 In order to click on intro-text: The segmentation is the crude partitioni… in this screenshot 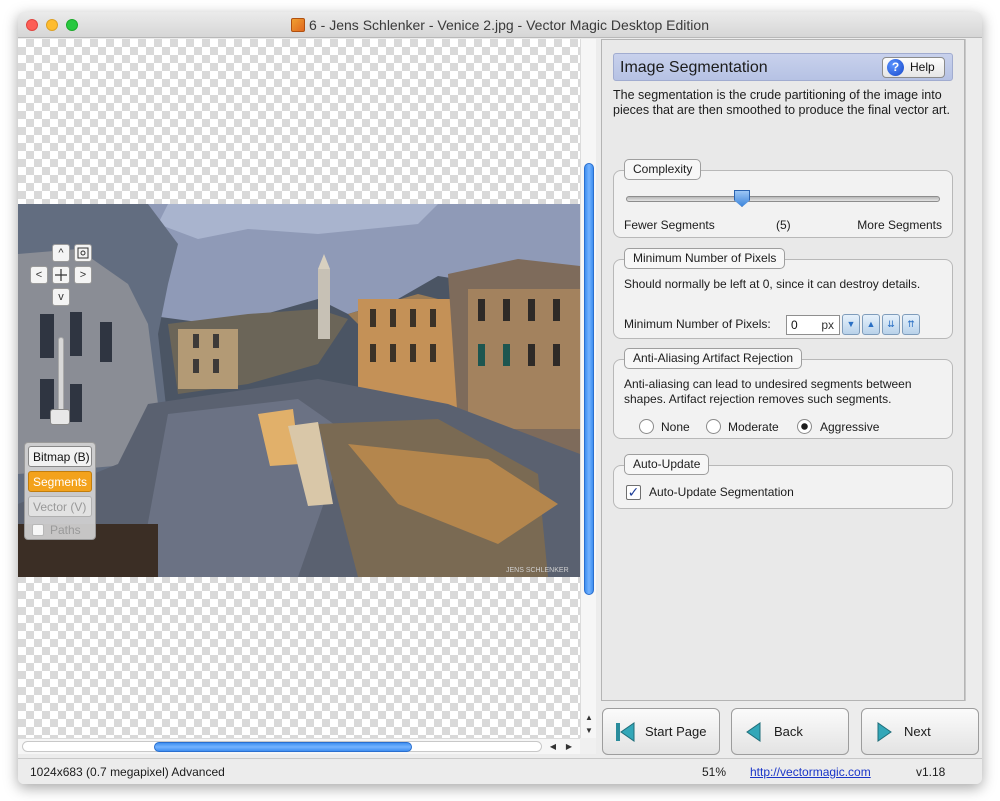, I will do `click(782, 102)`.